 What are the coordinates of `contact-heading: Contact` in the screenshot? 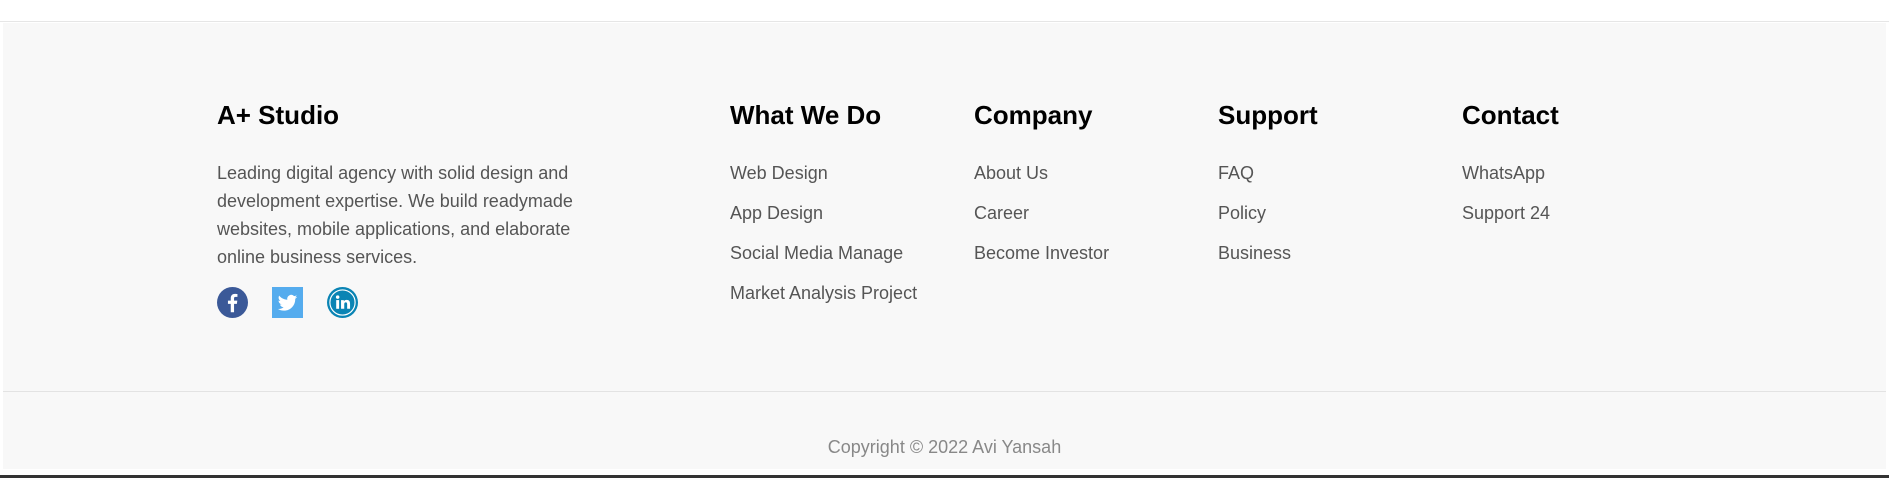 It's located at (1510, 115).